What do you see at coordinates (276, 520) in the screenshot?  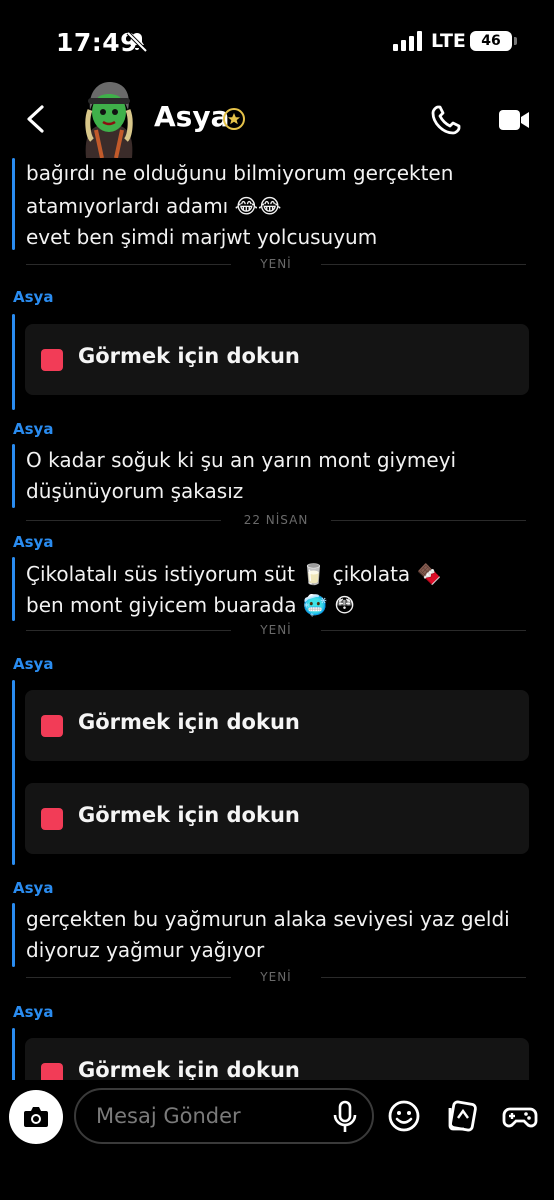 I see `date-divider: 22 NİSAN` at bounding box center [276, 520].